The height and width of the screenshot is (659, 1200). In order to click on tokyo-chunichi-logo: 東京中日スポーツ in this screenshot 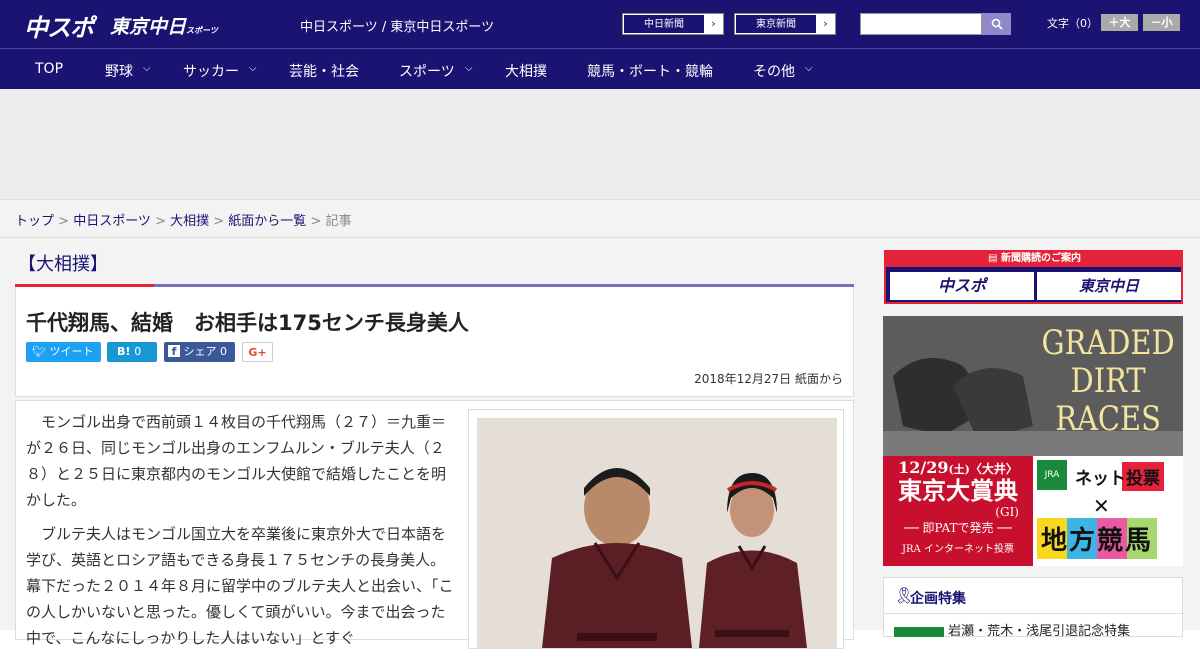, I will do `click(164, 25)`.